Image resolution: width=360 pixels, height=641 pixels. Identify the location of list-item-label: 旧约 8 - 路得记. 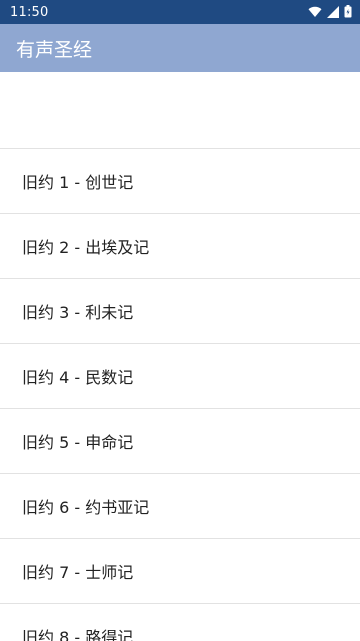
(78, 634).